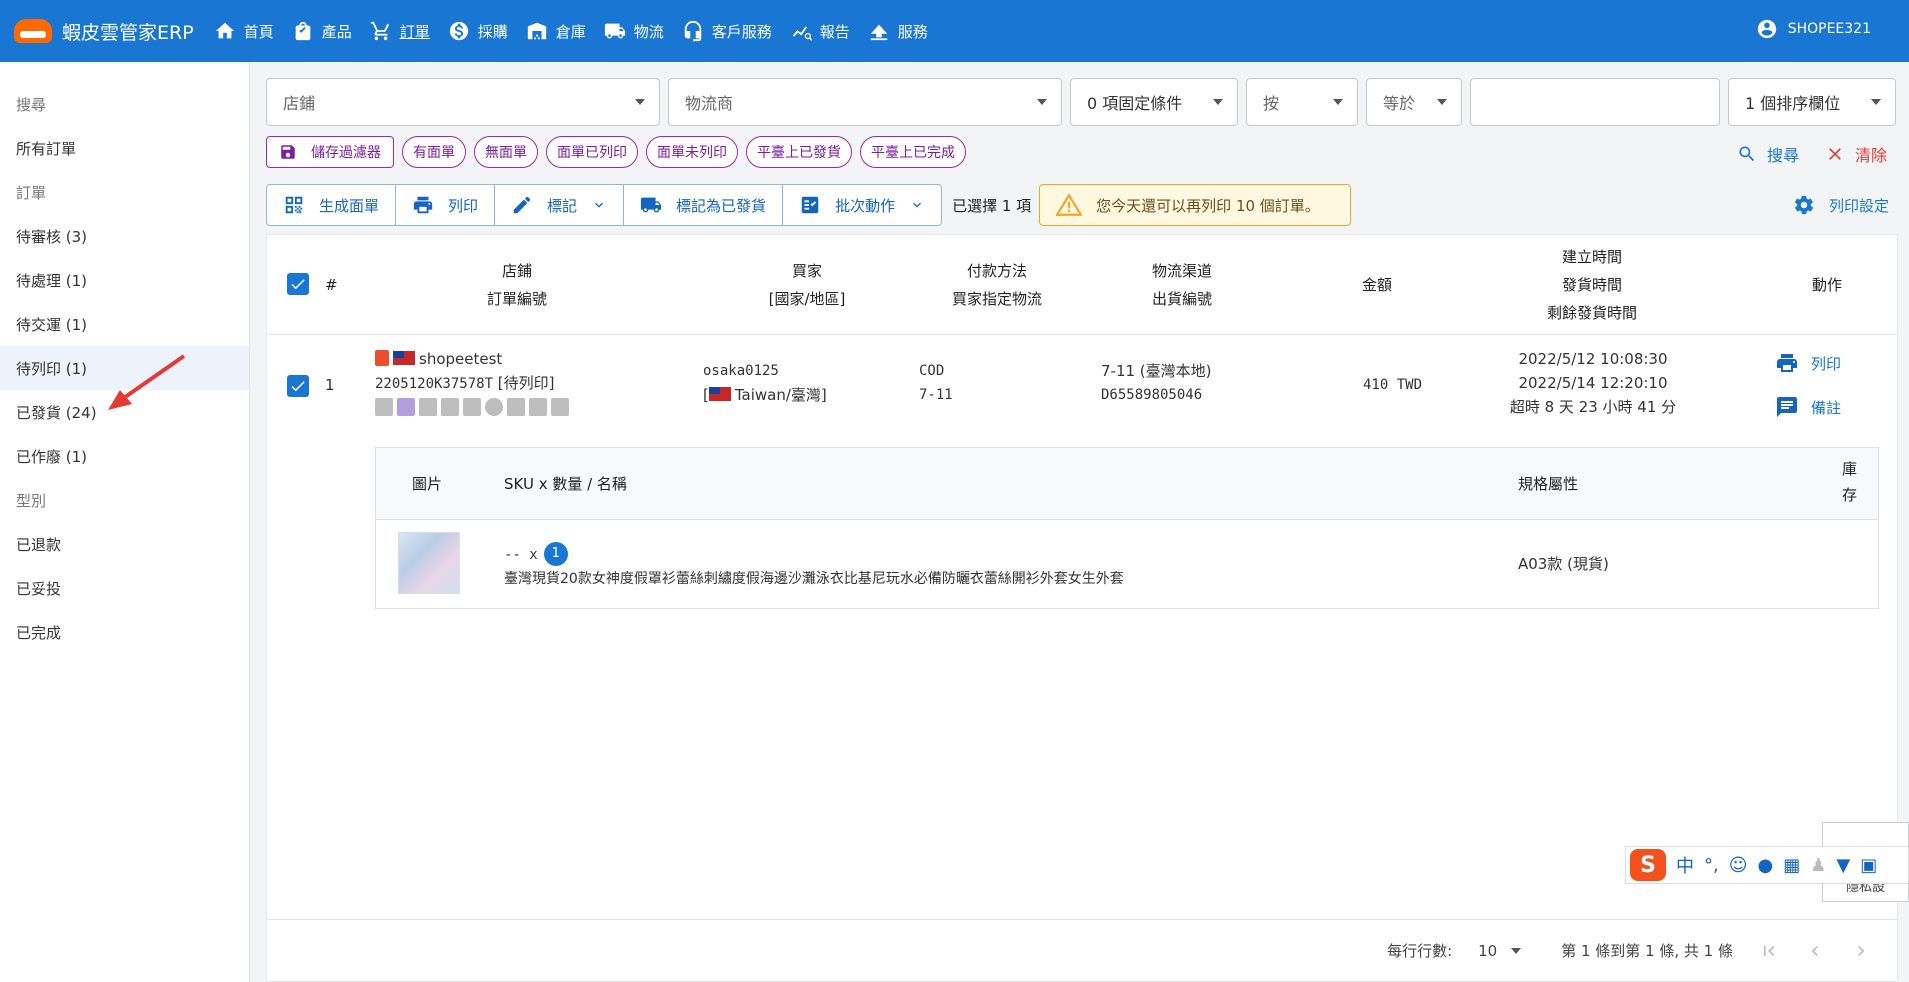 This screenshot has width=1909, height=982. What do you see at coordinates (1595, 102) in the screenshot?
I see `filter-value-input` at bounding box center [1595, 102].